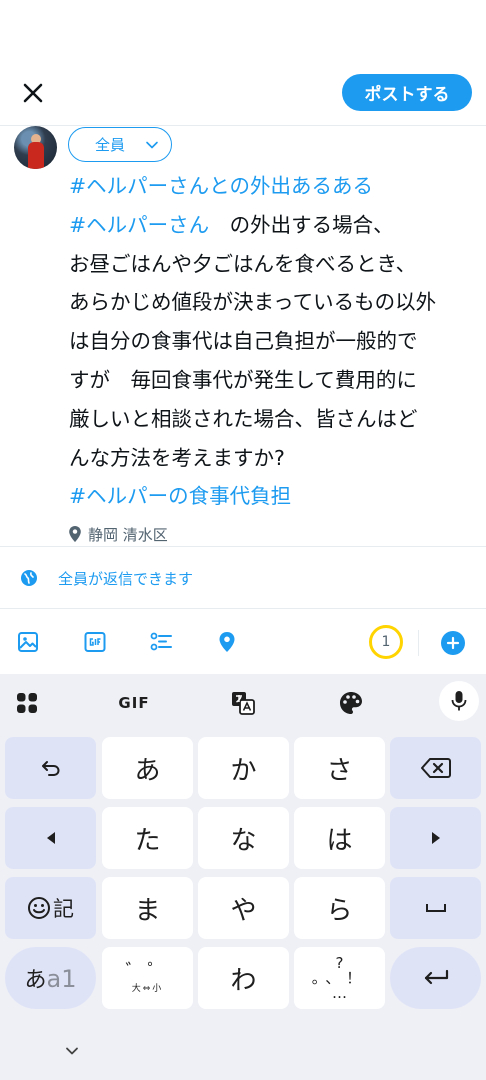 The height and width of the screenshot is (1080, 486). I want to click on chevron-down-icon, so click(152, 145).